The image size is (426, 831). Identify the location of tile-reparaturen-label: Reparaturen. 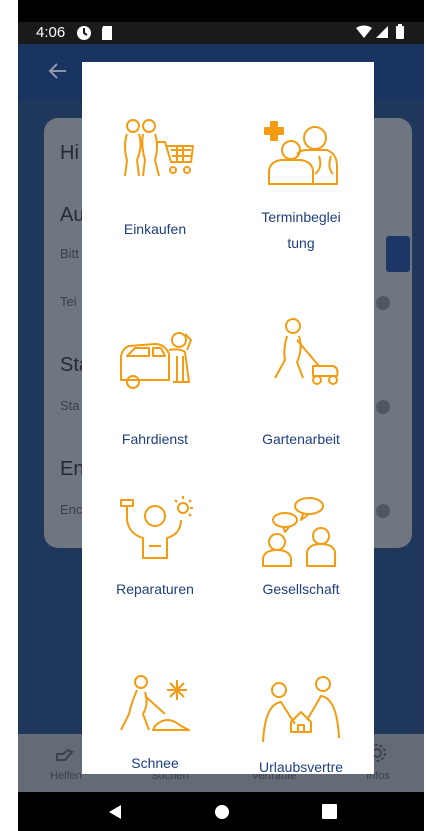
(155, 589).